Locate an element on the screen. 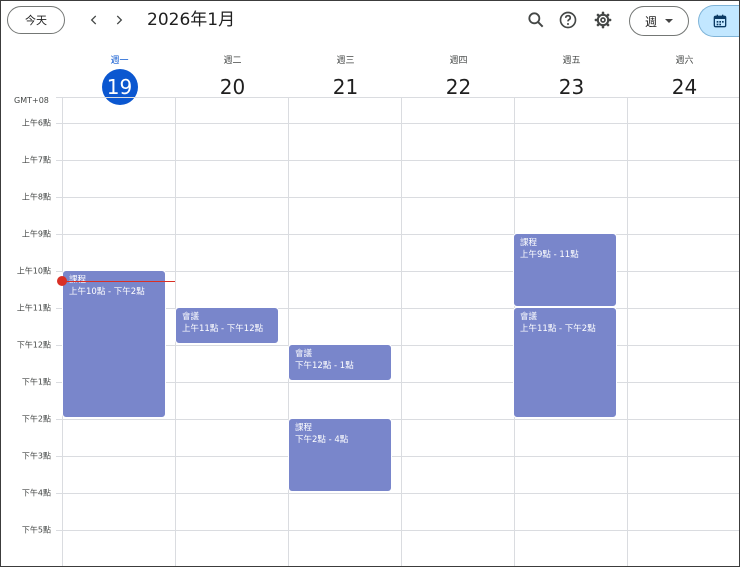 The height and width of the screenshot is (567, 740). event-time: 上午10點 - 下午2點 is located at coordinates (107, 292).